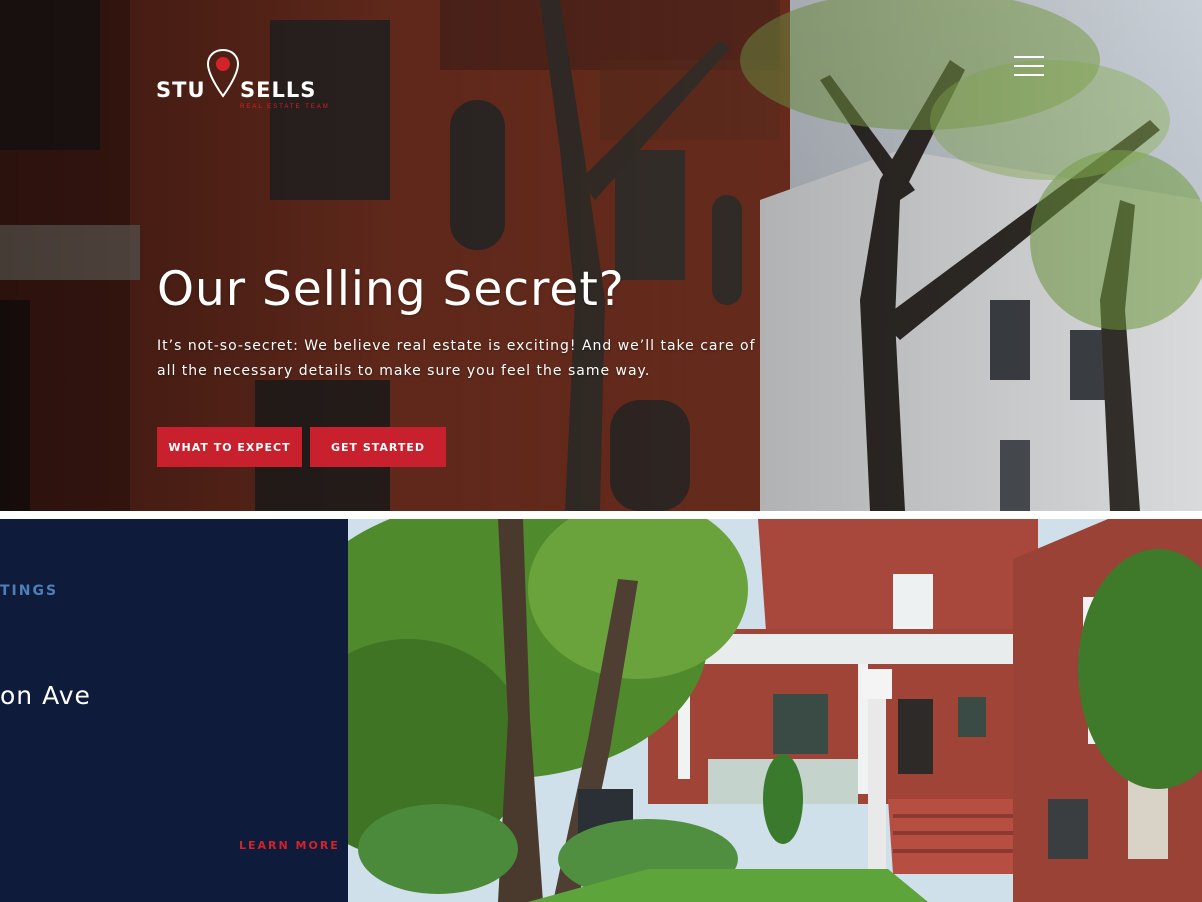  I want to click on hamburger-menu-icon, so click(1029, 66).